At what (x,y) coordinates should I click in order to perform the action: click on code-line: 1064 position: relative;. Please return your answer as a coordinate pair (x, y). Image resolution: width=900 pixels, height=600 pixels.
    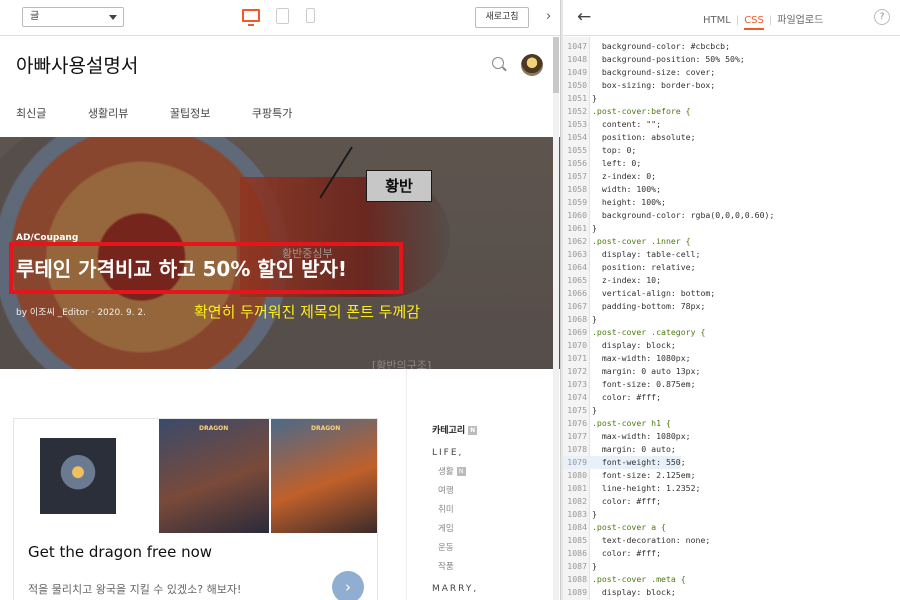
    Looking at the image, I should click on (629, 267).